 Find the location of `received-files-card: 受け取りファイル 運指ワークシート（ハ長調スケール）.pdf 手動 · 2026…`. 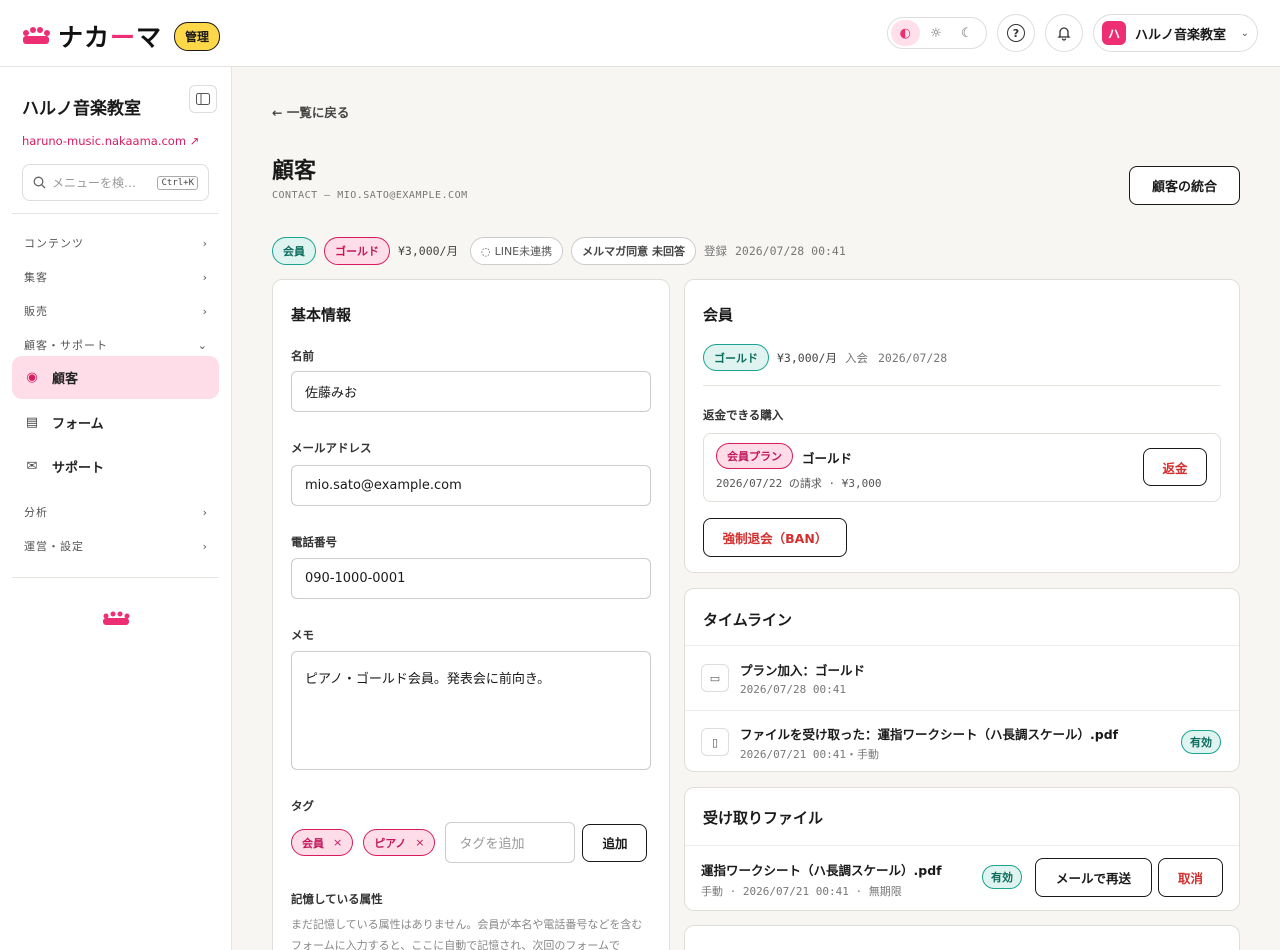

received-files-card: 受け取りファイル 運指ワークシート（ハ長調スケール）.pdf 手動 · 2026… is located at coordinates (962, 849).